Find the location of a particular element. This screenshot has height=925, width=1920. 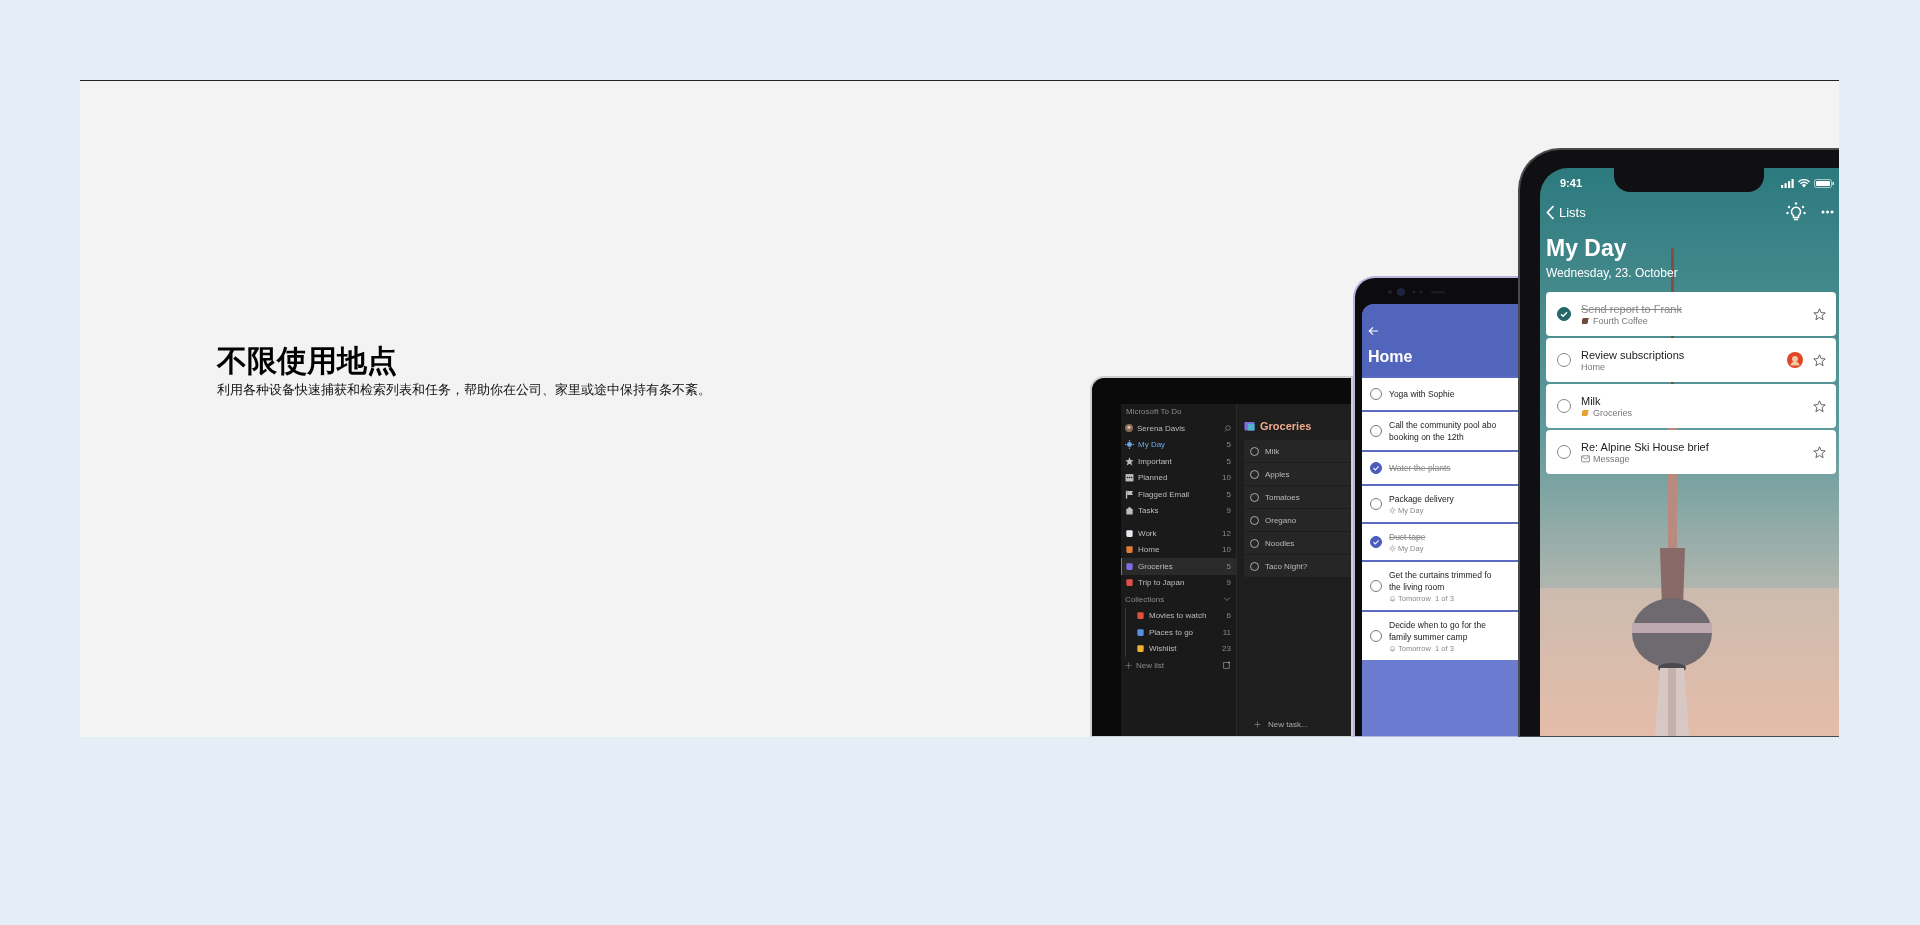

screen-title: My Day is located at coordinates (1587, 248).